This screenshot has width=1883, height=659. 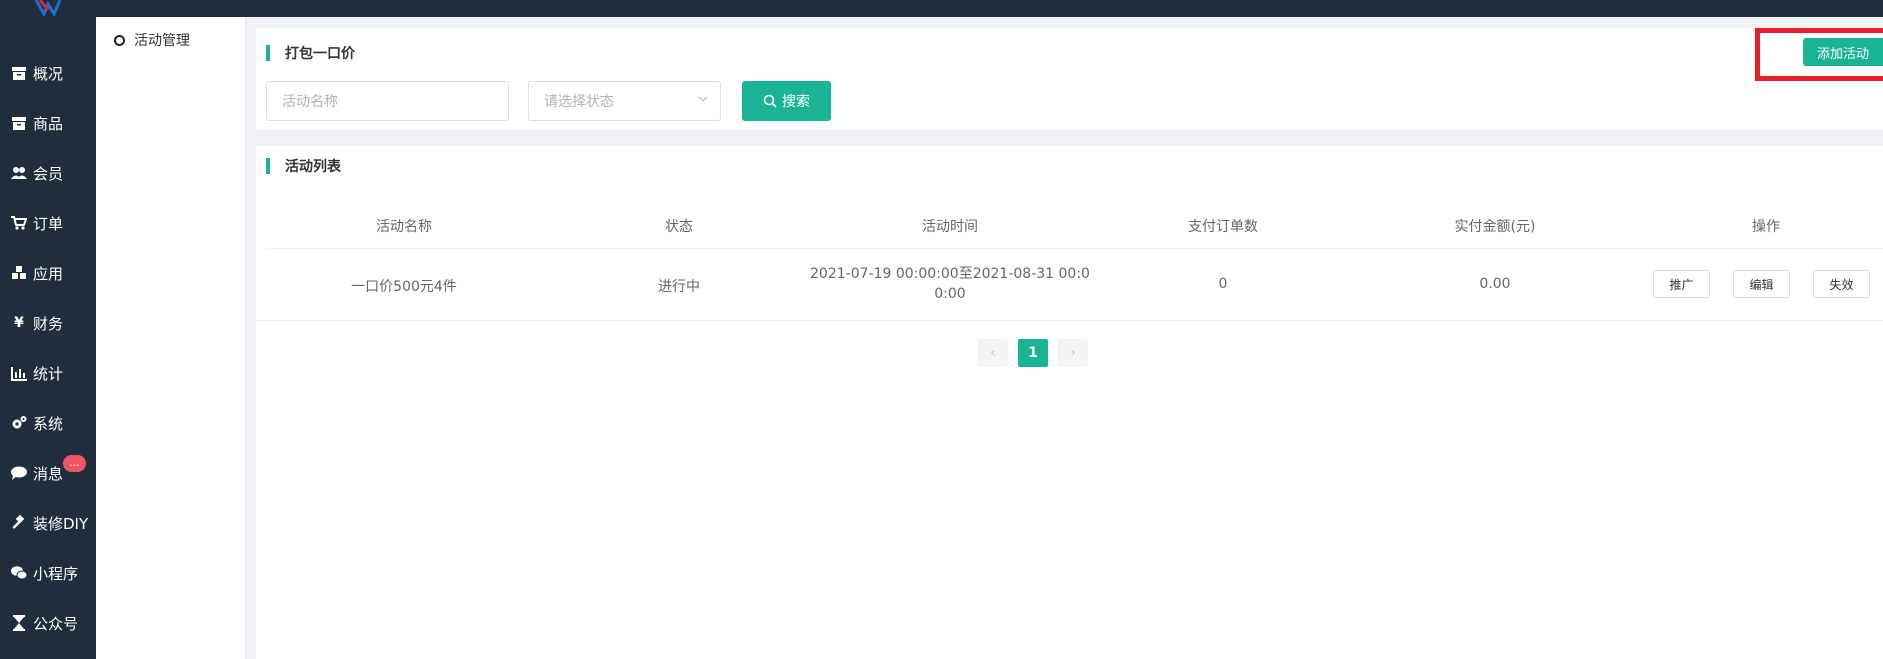 What do you see at coordinates (19, 623) in the screenshot?
I see `hourglass-icon` at bounding box center [19, 623].